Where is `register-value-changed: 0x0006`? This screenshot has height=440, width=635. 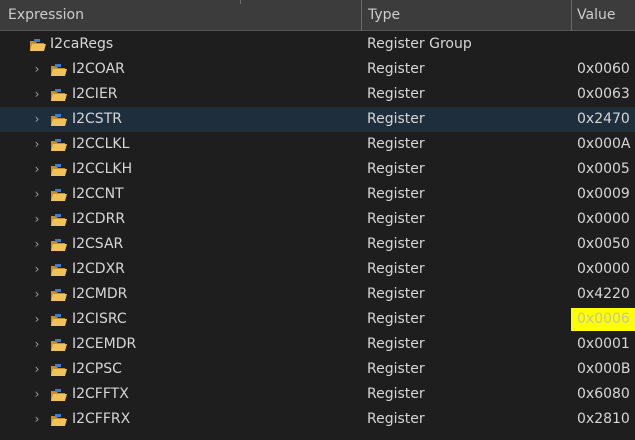 register-value-changed: 0x0006 is located at coordinates (603, 319).